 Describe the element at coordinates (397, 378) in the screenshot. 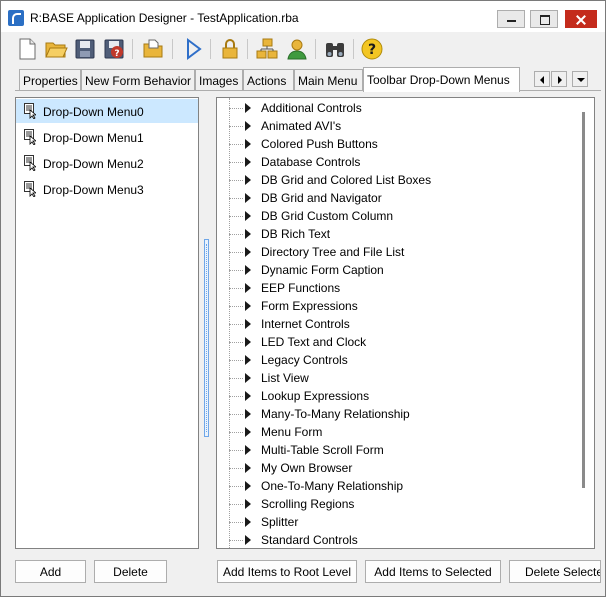

I see `tree-item: List View` at that location.